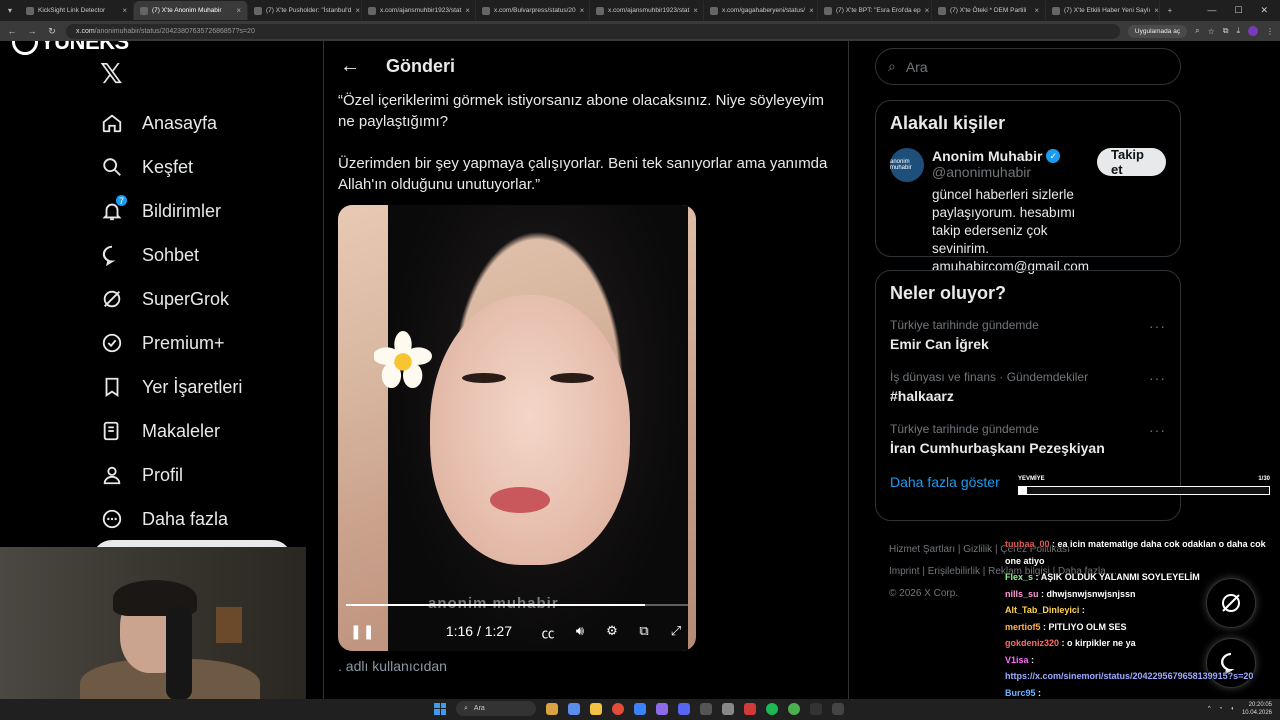  Describe the element at coordinates (1197, 31) in the screenshot. I see `zoom-icon: ⌕` at that location.